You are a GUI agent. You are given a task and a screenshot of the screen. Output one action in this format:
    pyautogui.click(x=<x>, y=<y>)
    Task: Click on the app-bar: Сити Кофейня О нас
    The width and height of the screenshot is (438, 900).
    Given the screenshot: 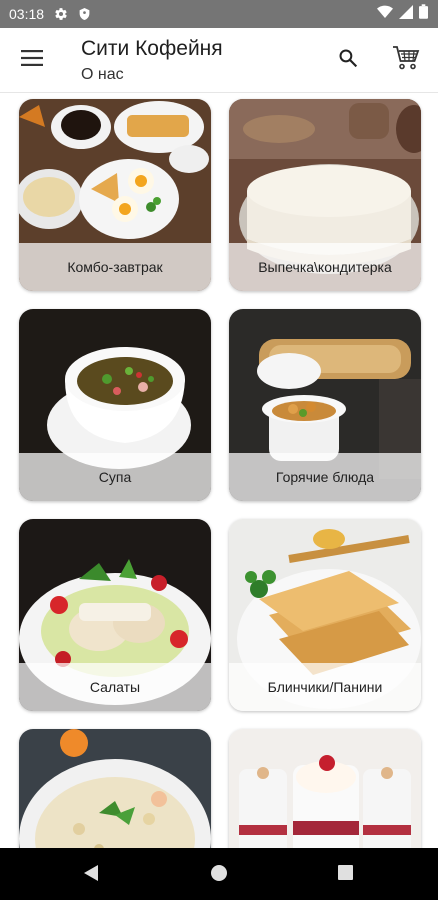 What is the action you would take?
    pyautogui.click(x=219, y=60)
    